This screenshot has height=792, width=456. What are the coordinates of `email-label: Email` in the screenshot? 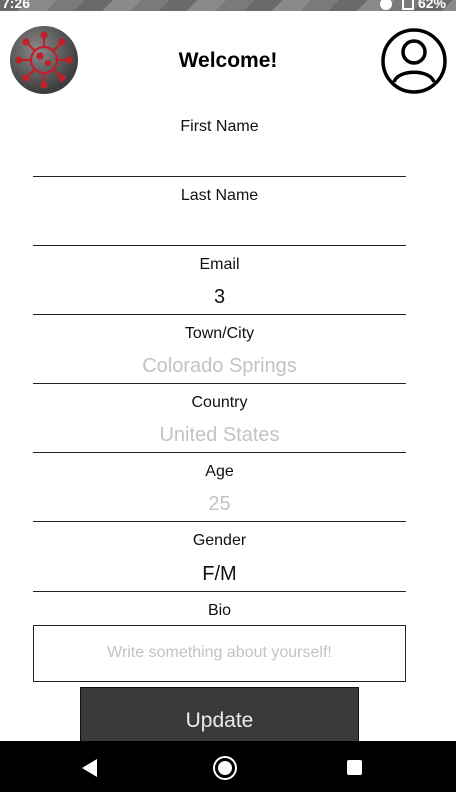 It's located at (219, 264).